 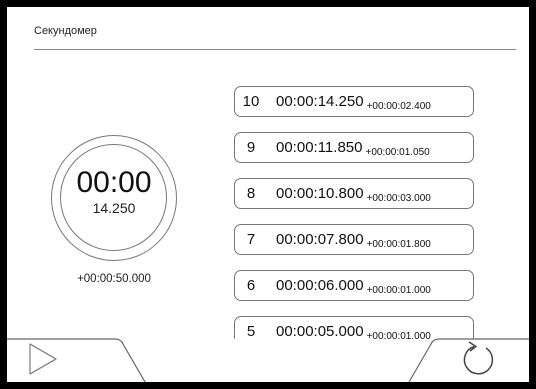 I want to click on lap-number: 6, so click(x=251, y=285).